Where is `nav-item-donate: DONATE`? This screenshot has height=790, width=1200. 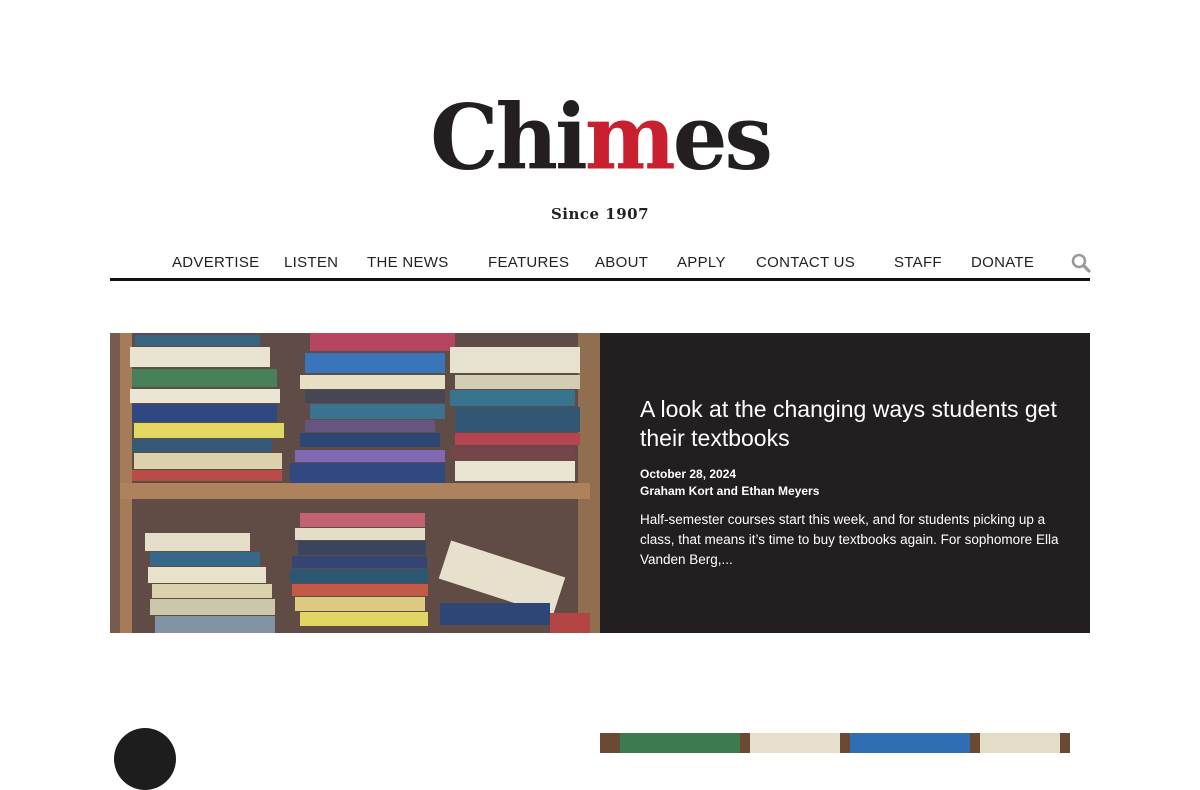
nav-item-donate: DONATE is located at coordinates (1002, 262).